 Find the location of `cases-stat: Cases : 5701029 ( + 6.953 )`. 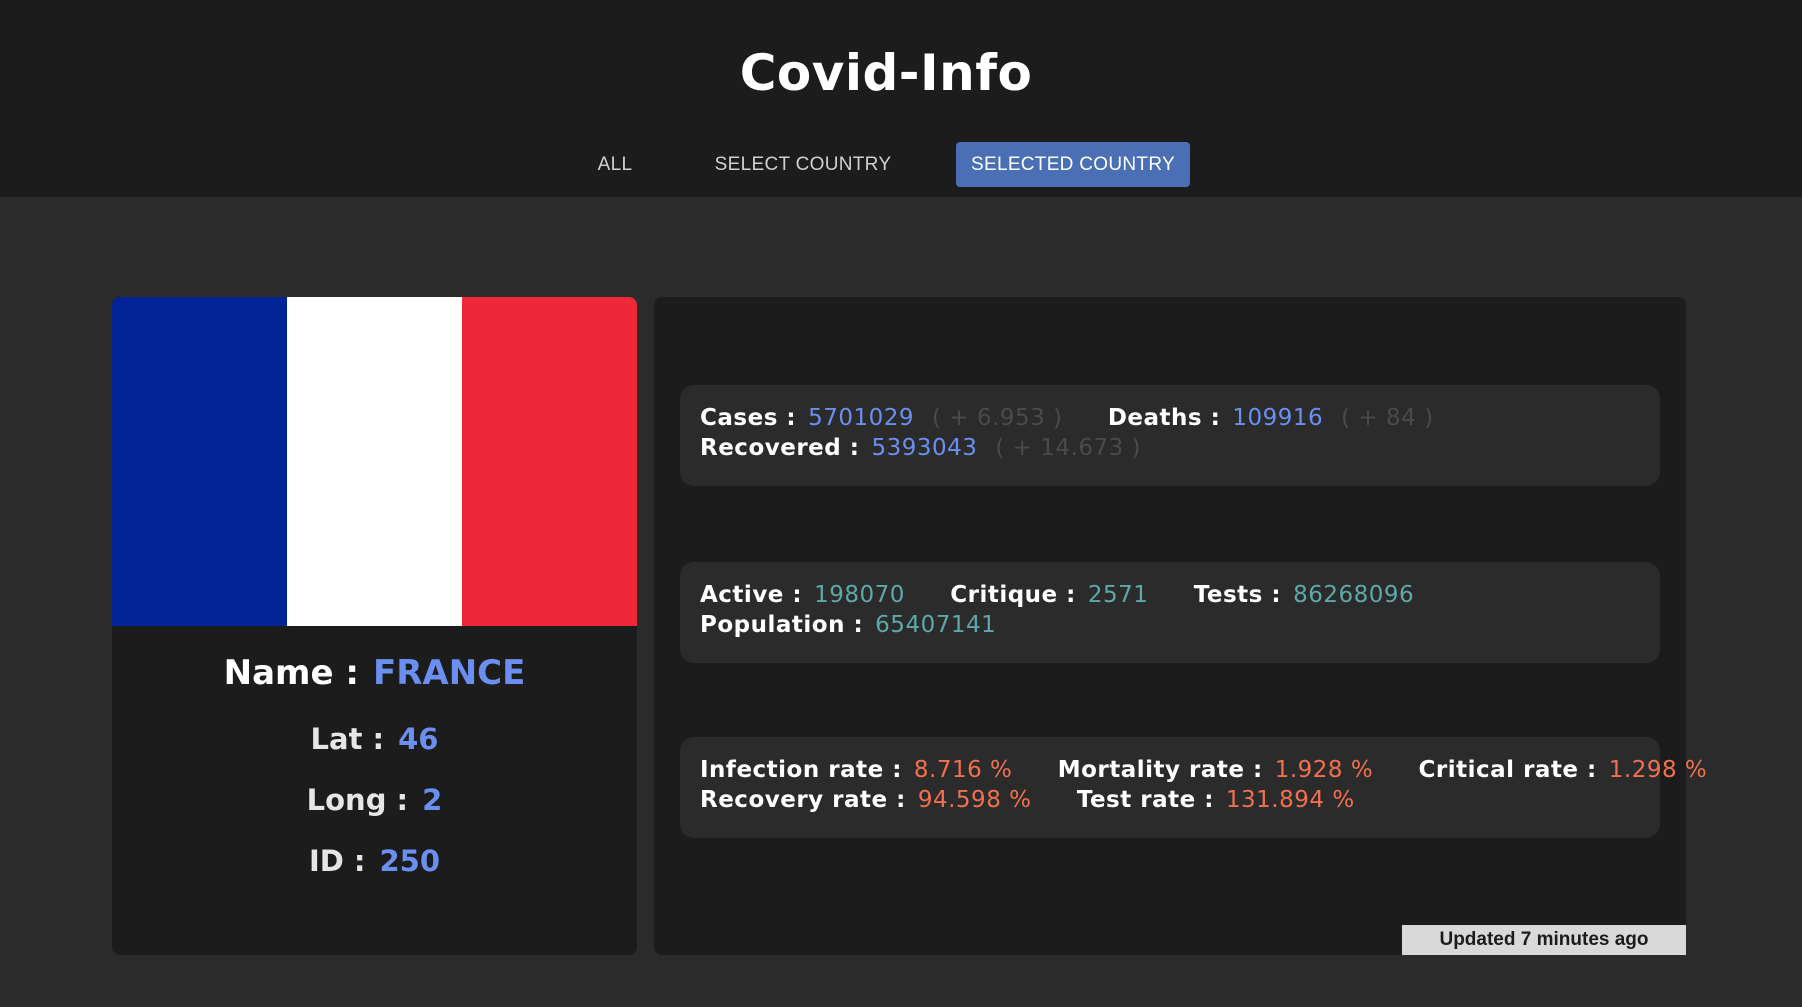

cases-stat: Cases : 5701029 ( + 6.953 ) is located at coordinates (881, 418).